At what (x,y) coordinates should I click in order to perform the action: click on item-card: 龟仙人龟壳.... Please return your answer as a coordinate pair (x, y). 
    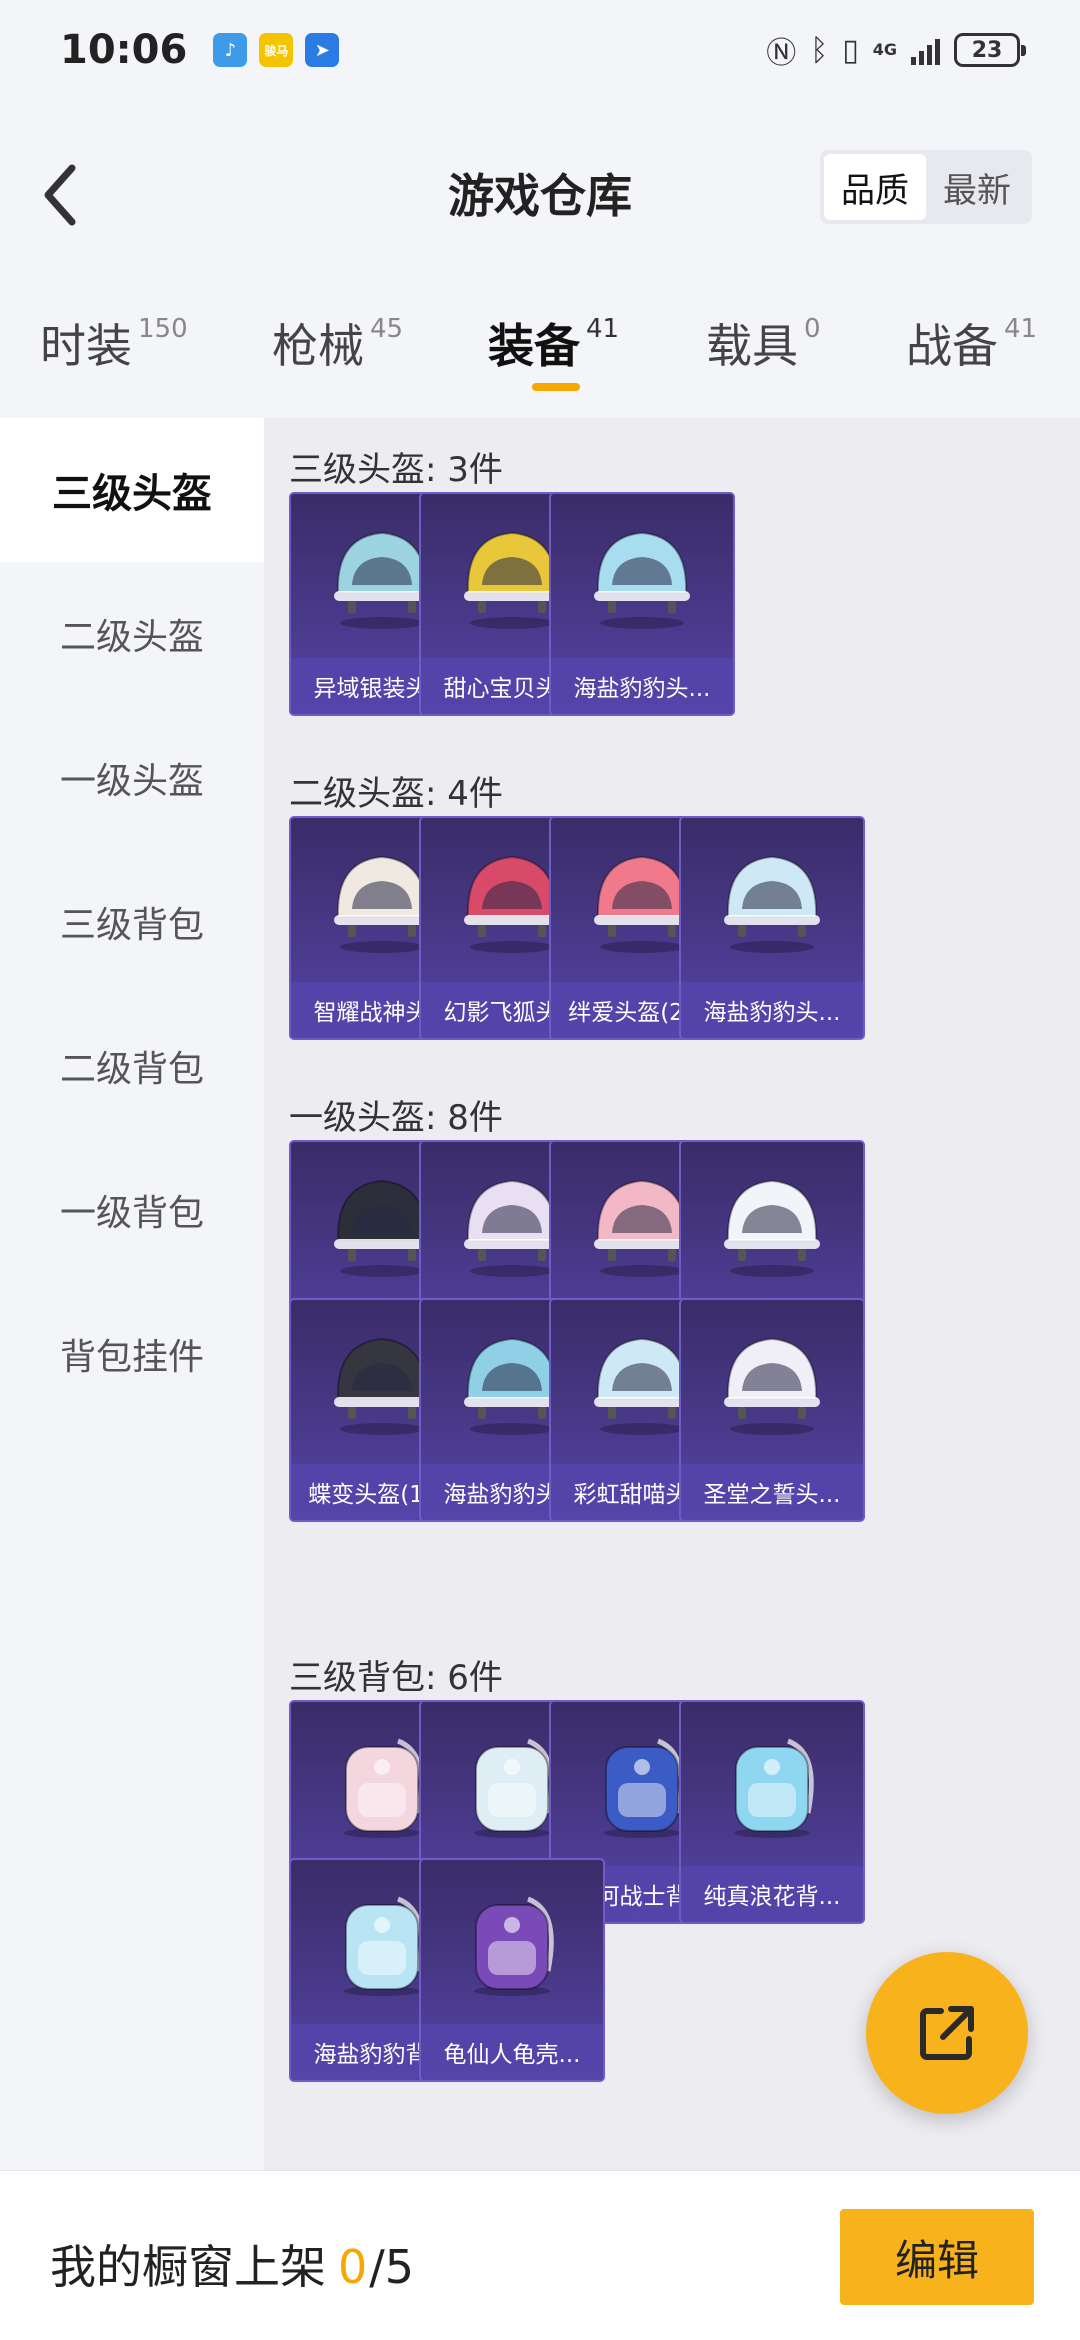
    Looking at the image, I should click on (512, 1970).